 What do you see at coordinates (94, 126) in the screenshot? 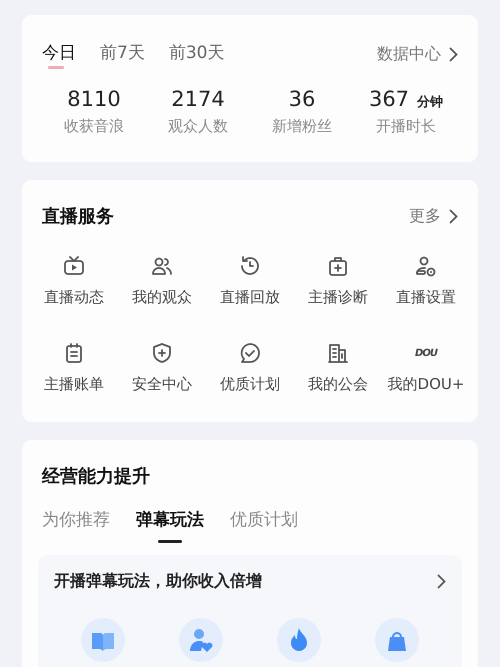
I see `stat-label: 收获音浪` at bounding box center [94, 126].